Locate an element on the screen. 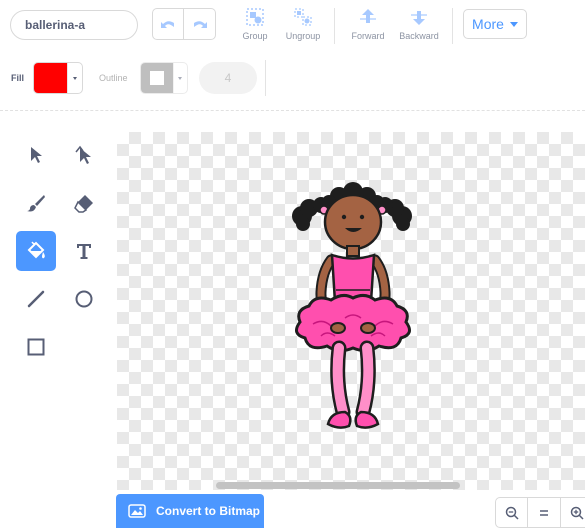 This screenshot has width=585, height=528. fill-color-picker is located at coordinates (58, 78).